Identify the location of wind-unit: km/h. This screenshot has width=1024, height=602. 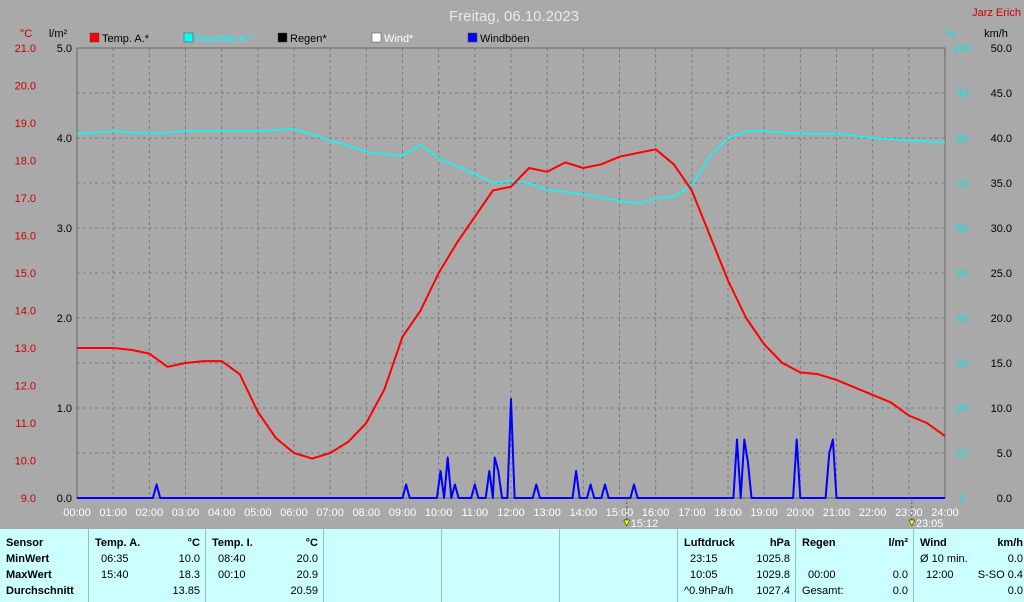
(1010, 543).